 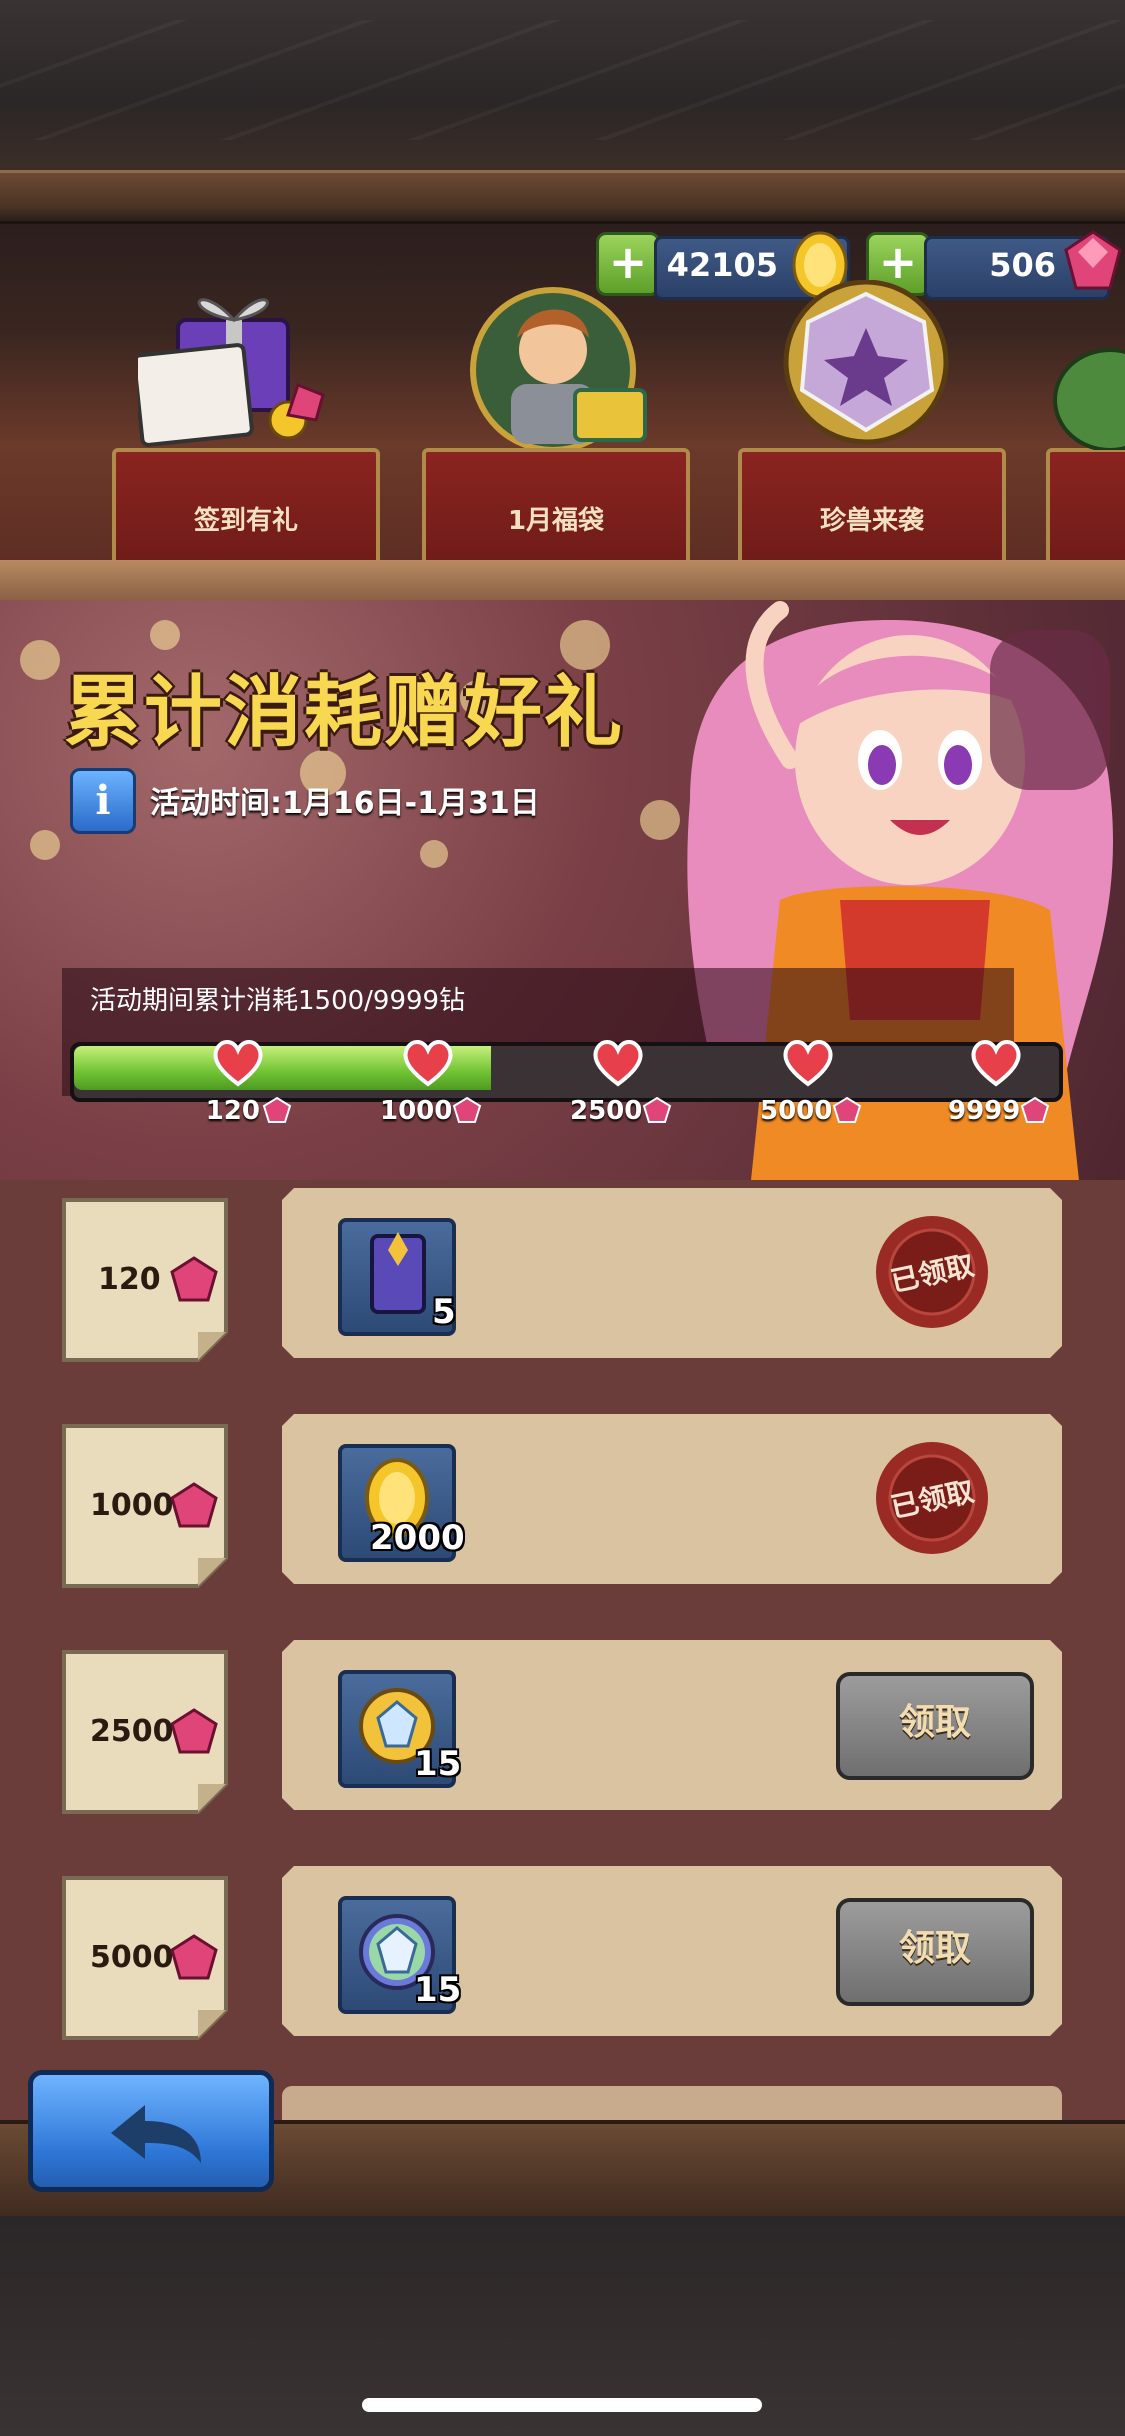 What do you see at coordinates (722, 265) in the screenshot?
I see `gold-amount: 42105` at bounding box center [722, 265].